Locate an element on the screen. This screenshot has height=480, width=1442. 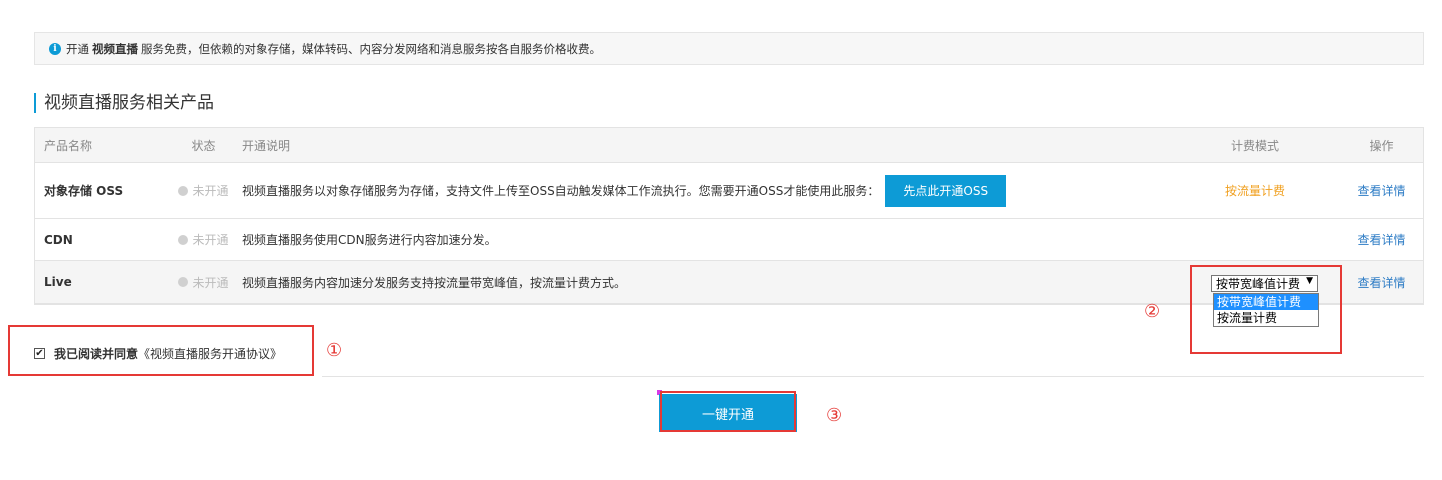
header-name: 产品名称 is located at coordinates (68, 145).